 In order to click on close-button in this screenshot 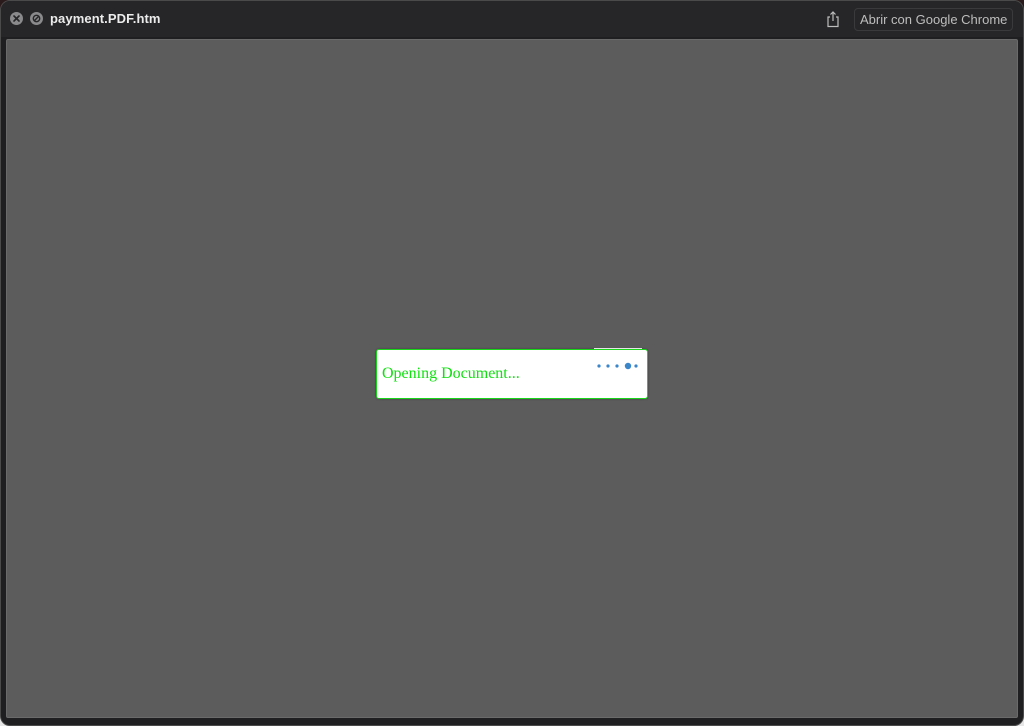, I will do `click(16, 18)`.